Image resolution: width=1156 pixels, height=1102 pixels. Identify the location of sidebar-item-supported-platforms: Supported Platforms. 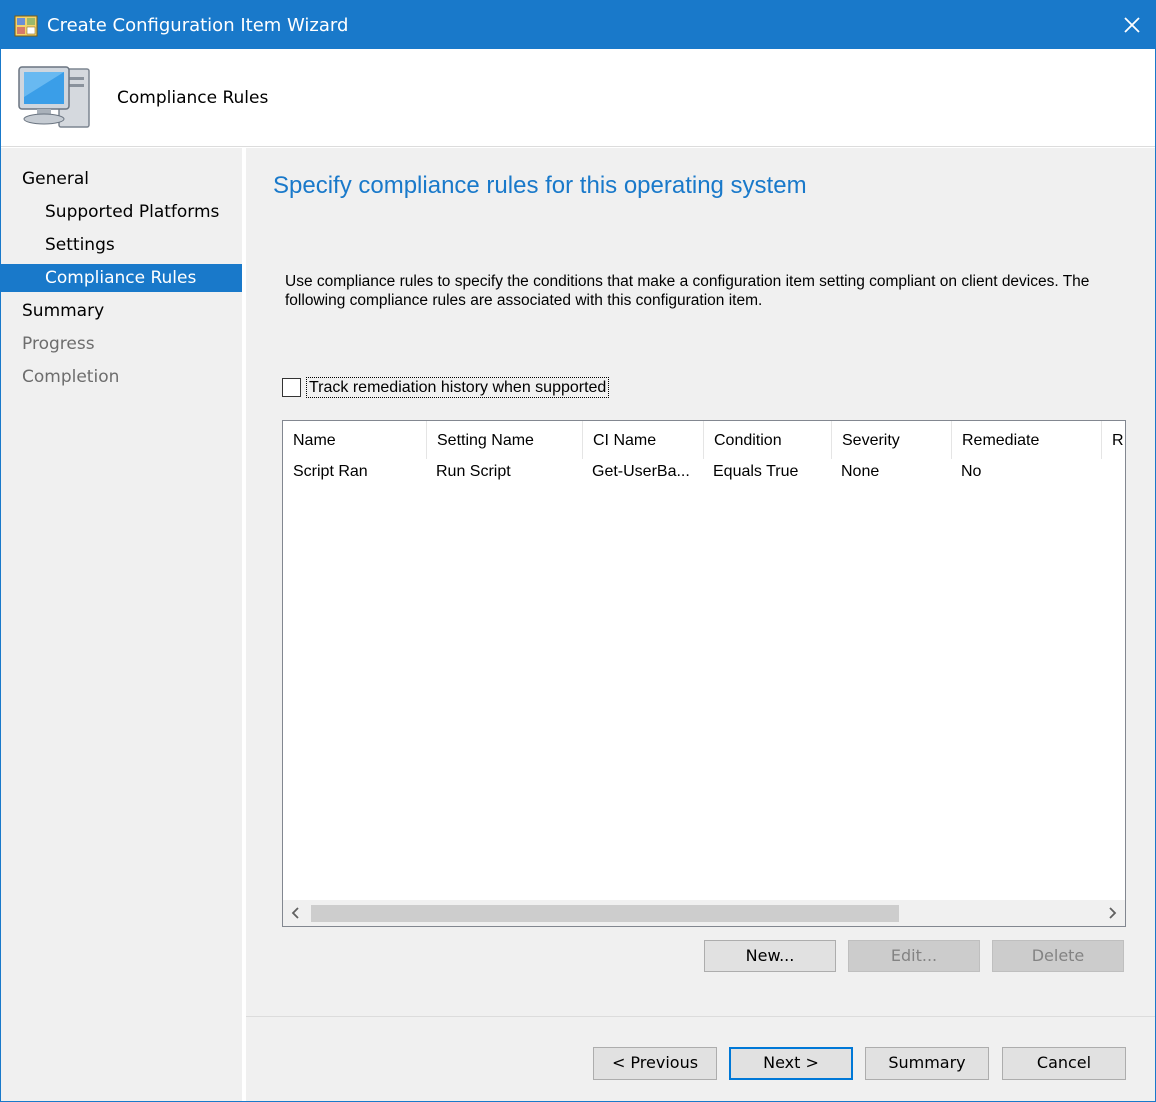
(110, 212).